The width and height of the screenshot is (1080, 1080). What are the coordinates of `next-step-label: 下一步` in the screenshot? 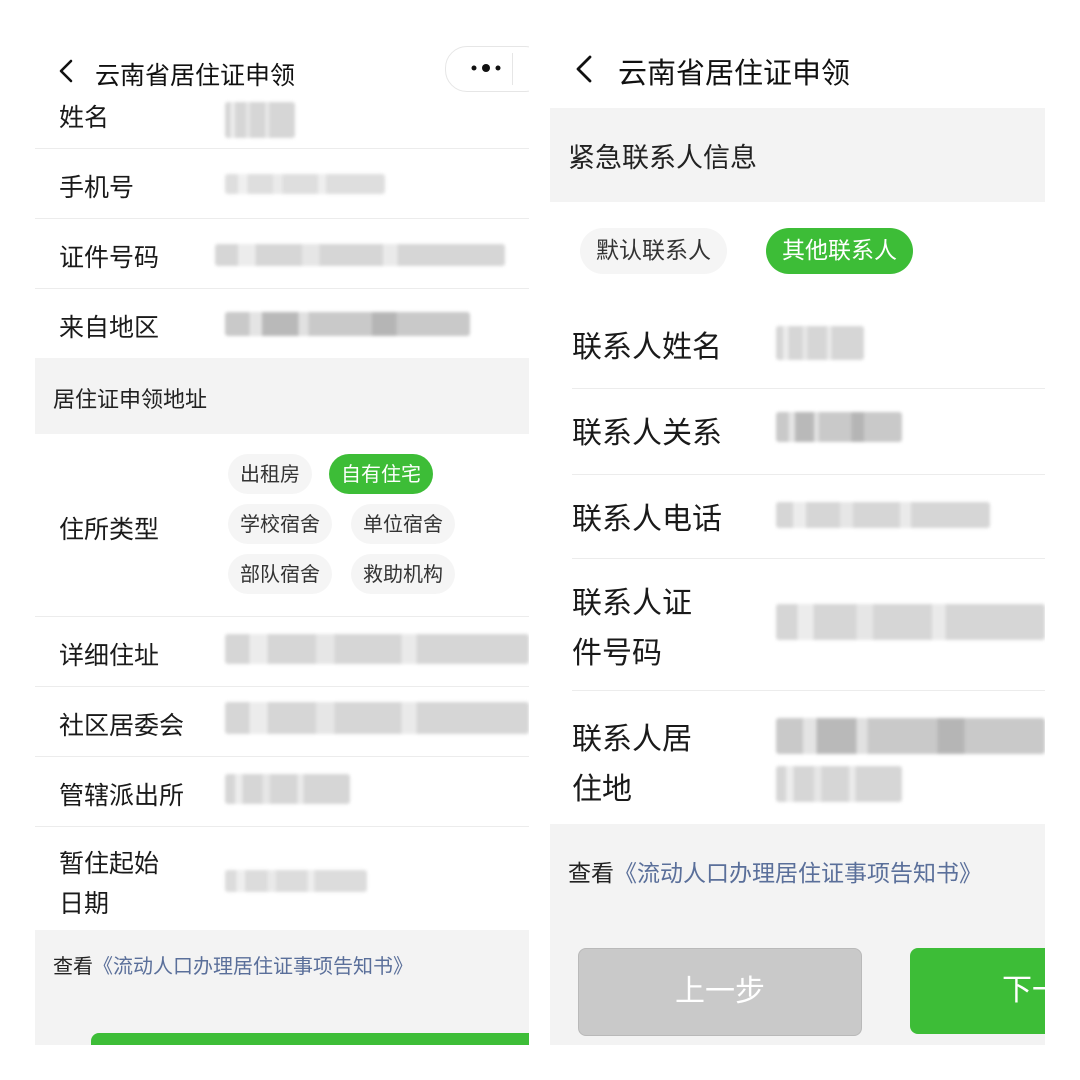 It's located at (1023, 990).